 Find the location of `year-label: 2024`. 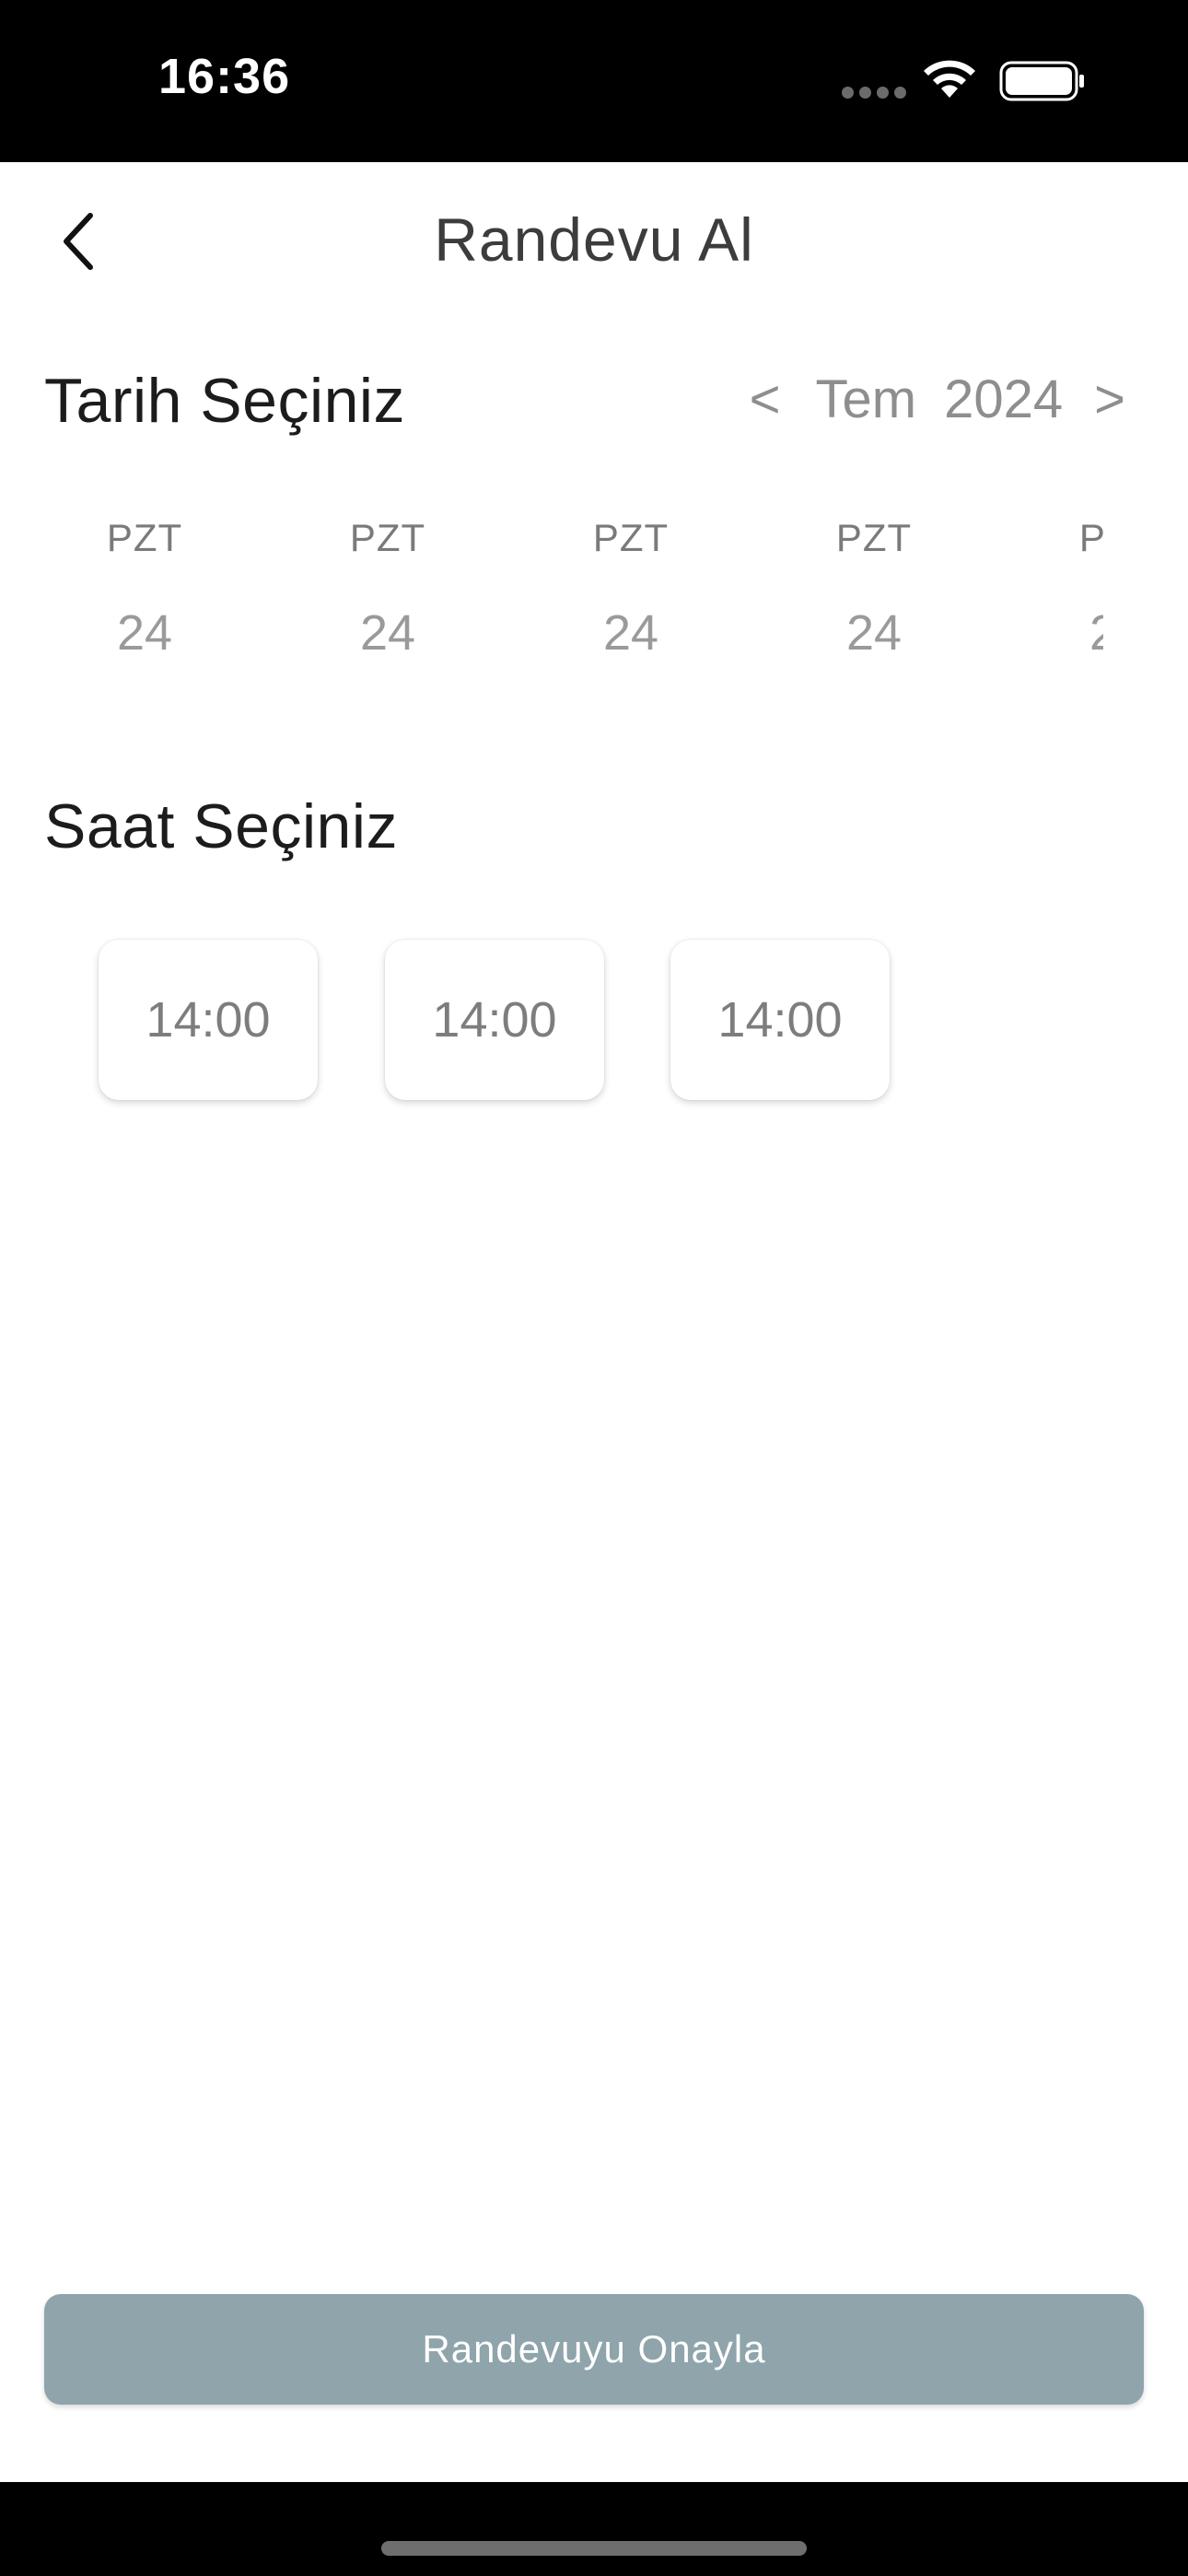

year-label: 2024 is located at coordinates (1004, 399).